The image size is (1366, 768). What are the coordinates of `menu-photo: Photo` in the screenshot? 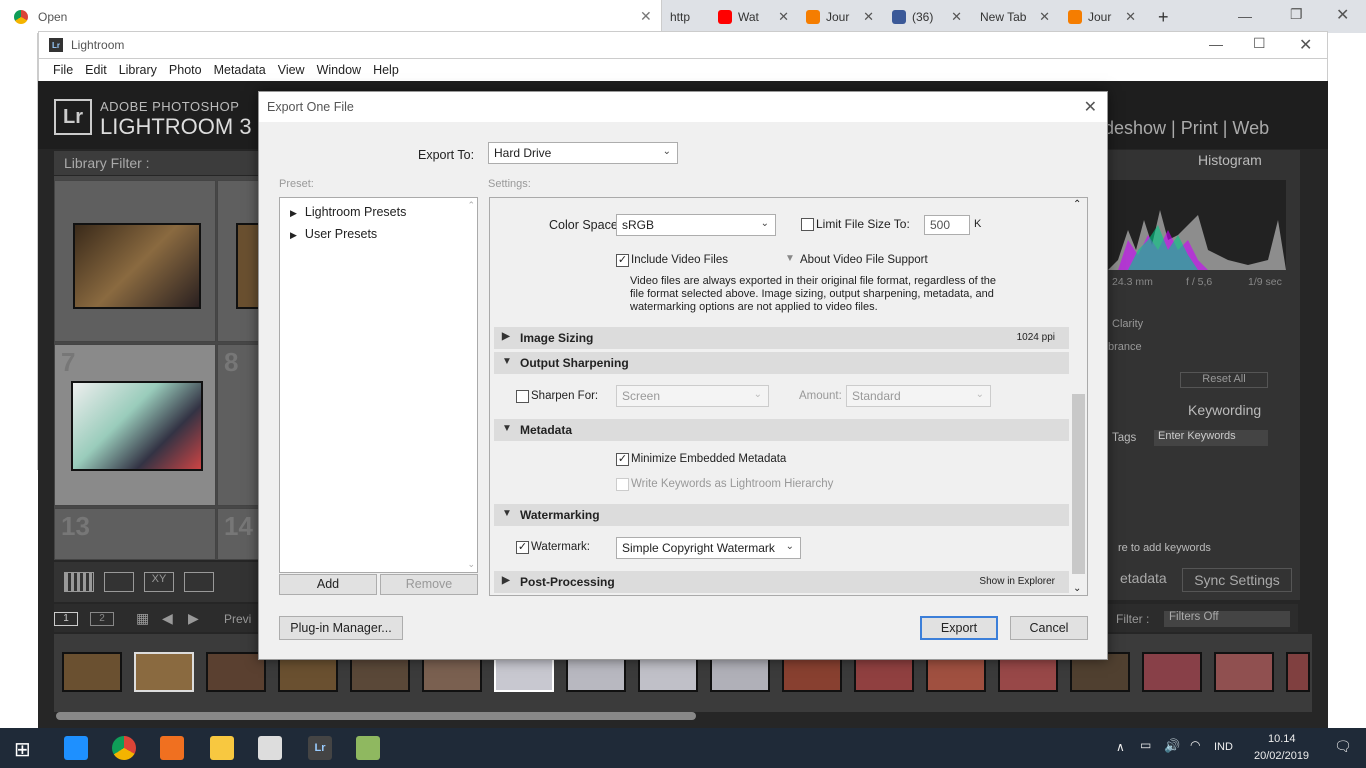 It's located at (185, 70).